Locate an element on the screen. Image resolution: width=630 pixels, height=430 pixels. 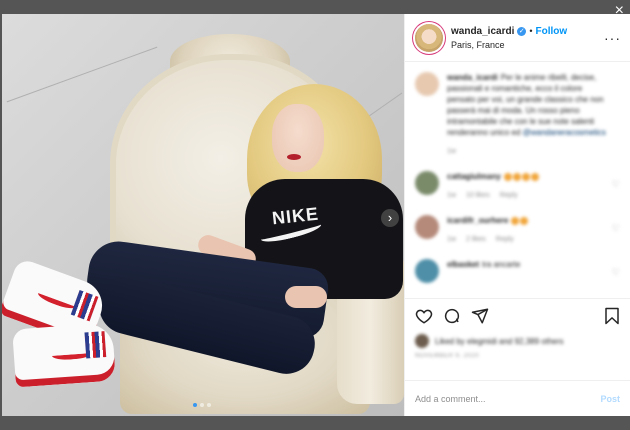
comment-username: cattagiulmany is located at coordinates (474, 176).